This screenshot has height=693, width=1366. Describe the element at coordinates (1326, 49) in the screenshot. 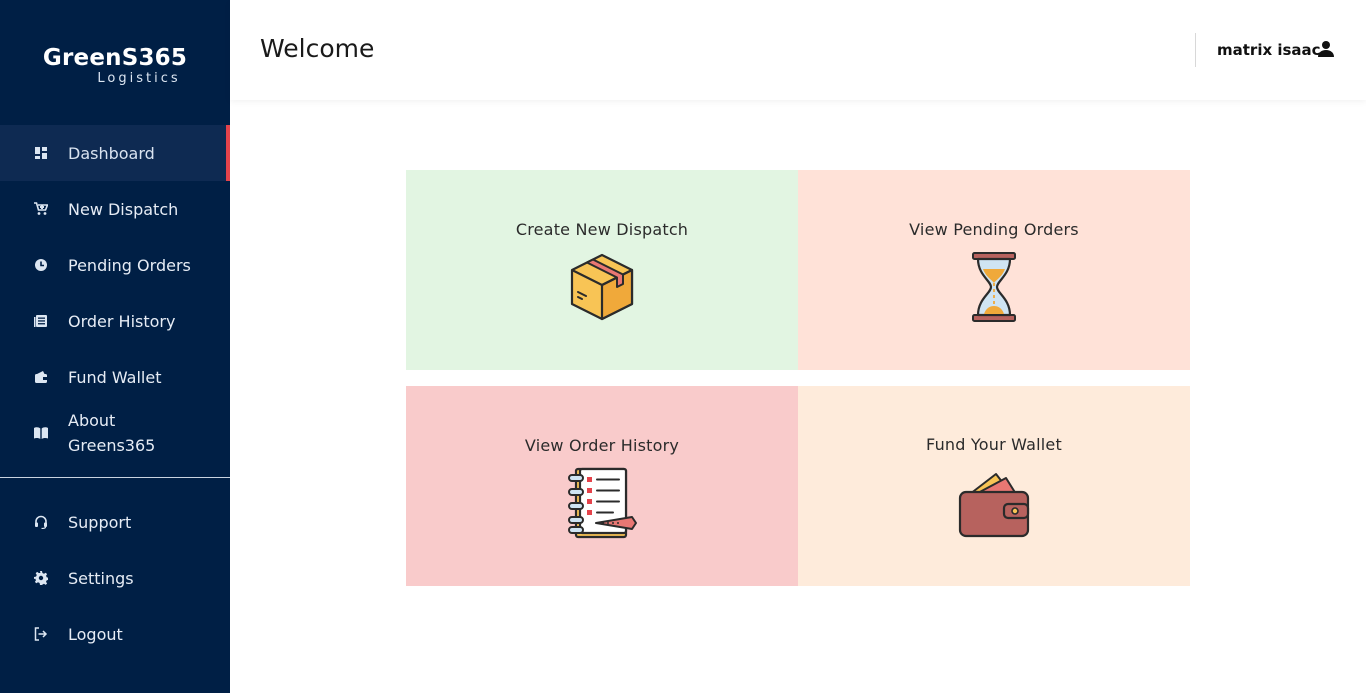

I see `user-icon` at that location.